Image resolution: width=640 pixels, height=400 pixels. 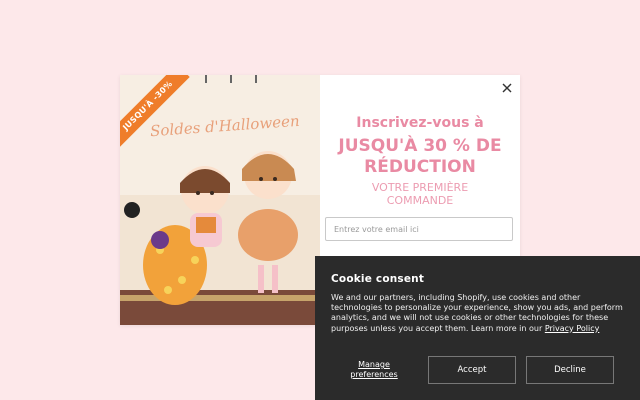 What do you see at coordinates (420, 146) in the screenshot?
I see `discount-headline-line1: JUSQU'À 30 % DE` at bounding box center [420, 146].